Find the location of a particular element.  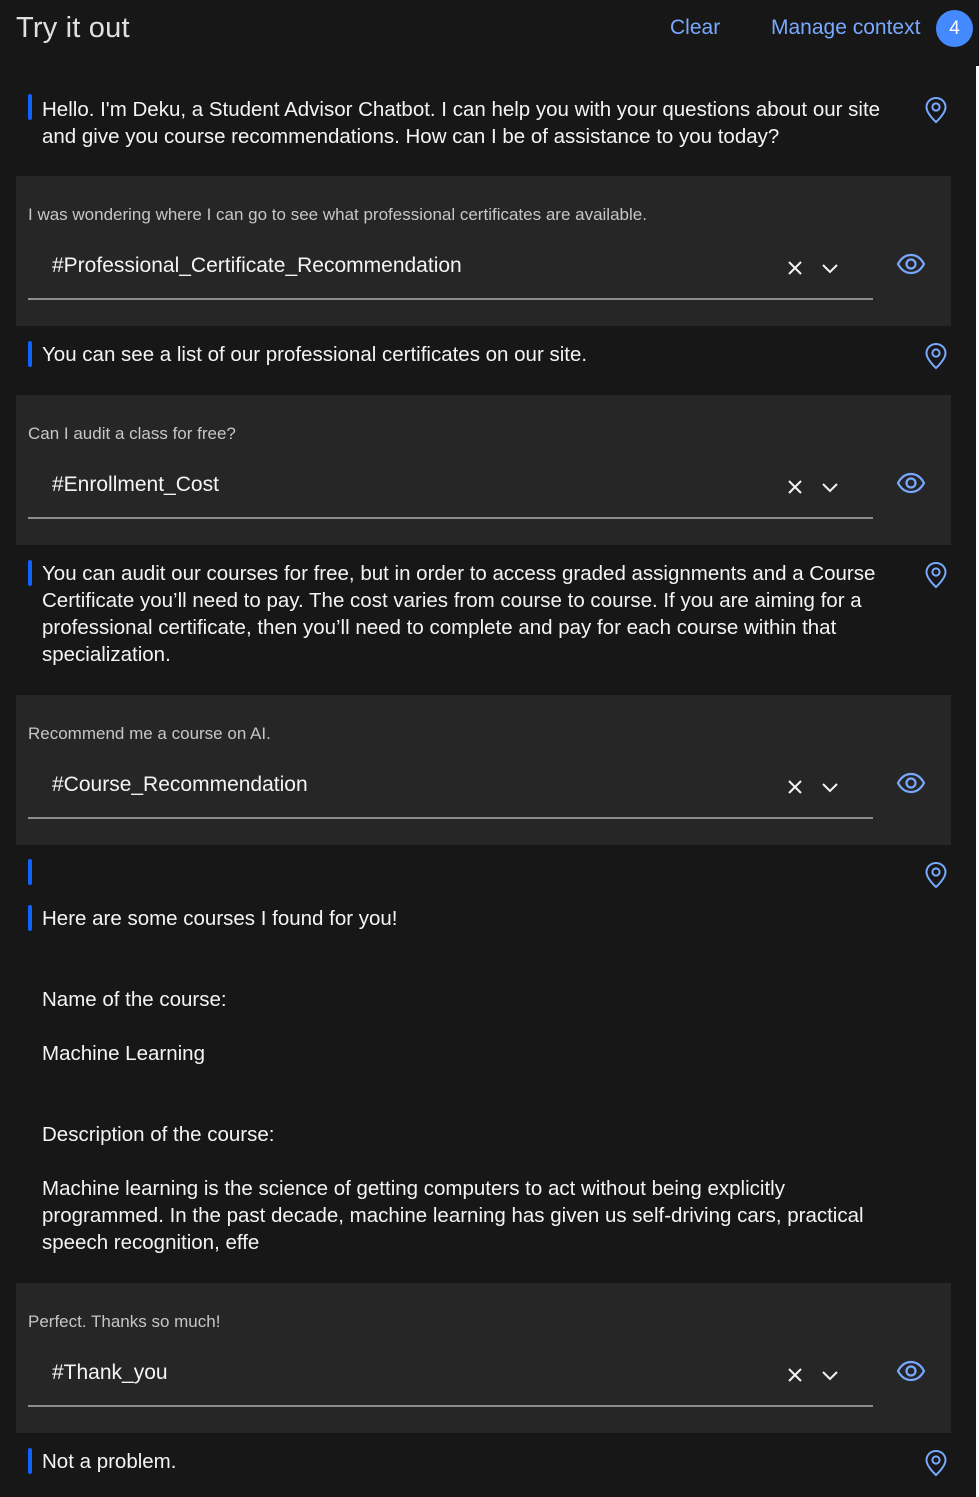

context-count-badge: 4 is located at coordinates (954, 28).